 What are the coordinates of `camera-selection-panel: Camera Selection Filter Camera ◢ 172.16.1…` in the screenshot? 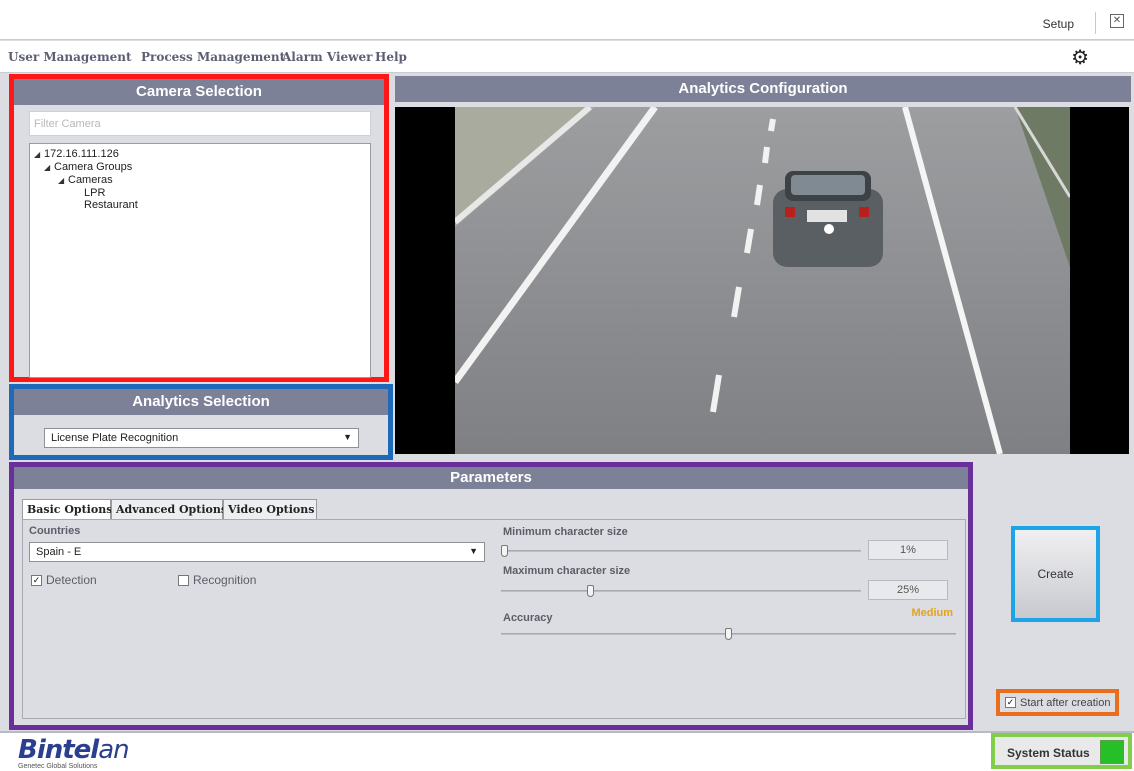 It's located at (199, 228).